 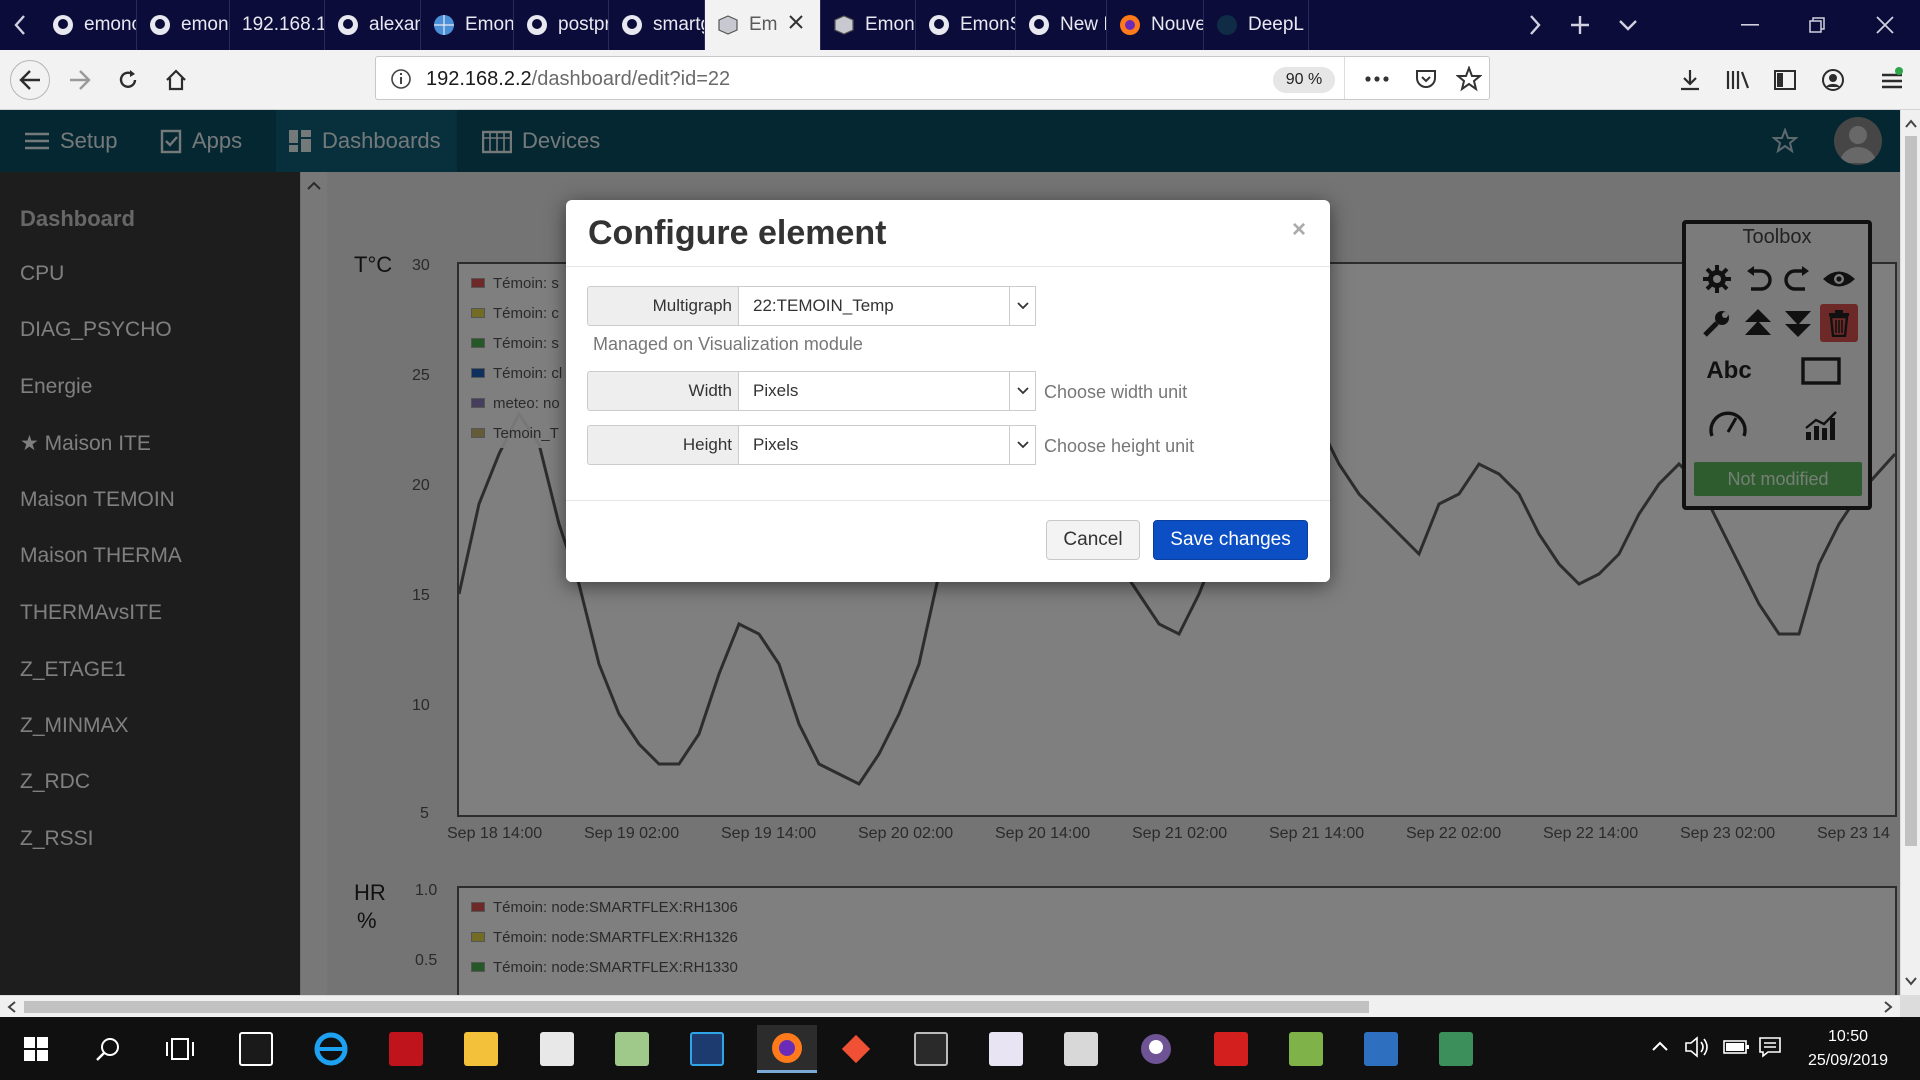 I want to click on lock-app-icon, so click(x=1456, y=1049).